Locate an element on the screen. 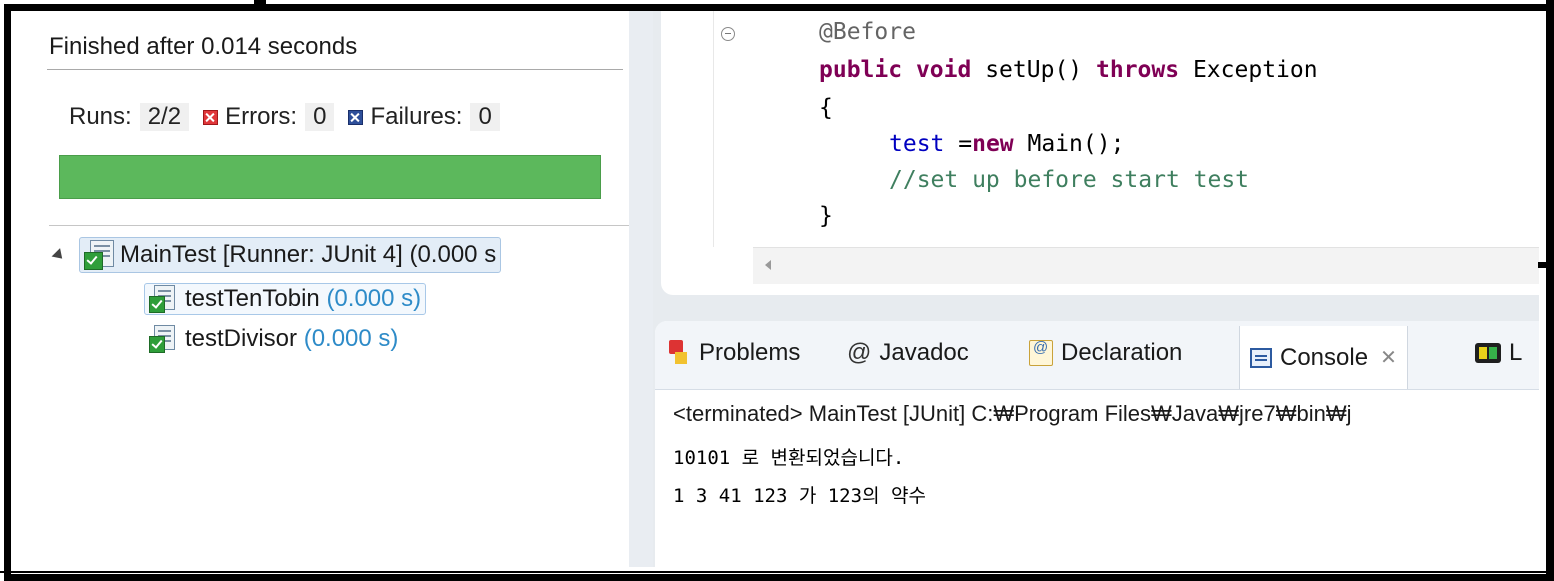 This screenshot has width=1554, height=581. frame-tab is located at coordinates (260, 5).